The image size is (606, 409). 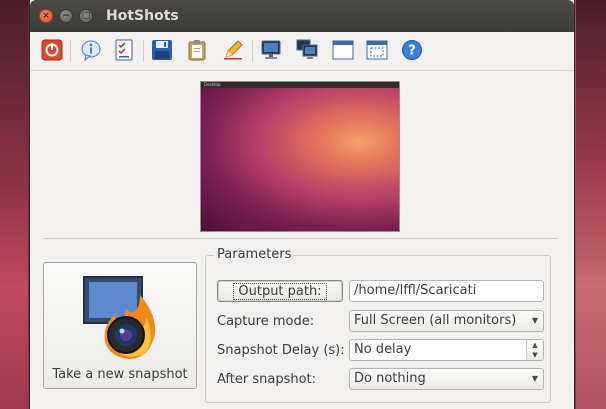 I want to click on save-button, so click(x=162, y=50).